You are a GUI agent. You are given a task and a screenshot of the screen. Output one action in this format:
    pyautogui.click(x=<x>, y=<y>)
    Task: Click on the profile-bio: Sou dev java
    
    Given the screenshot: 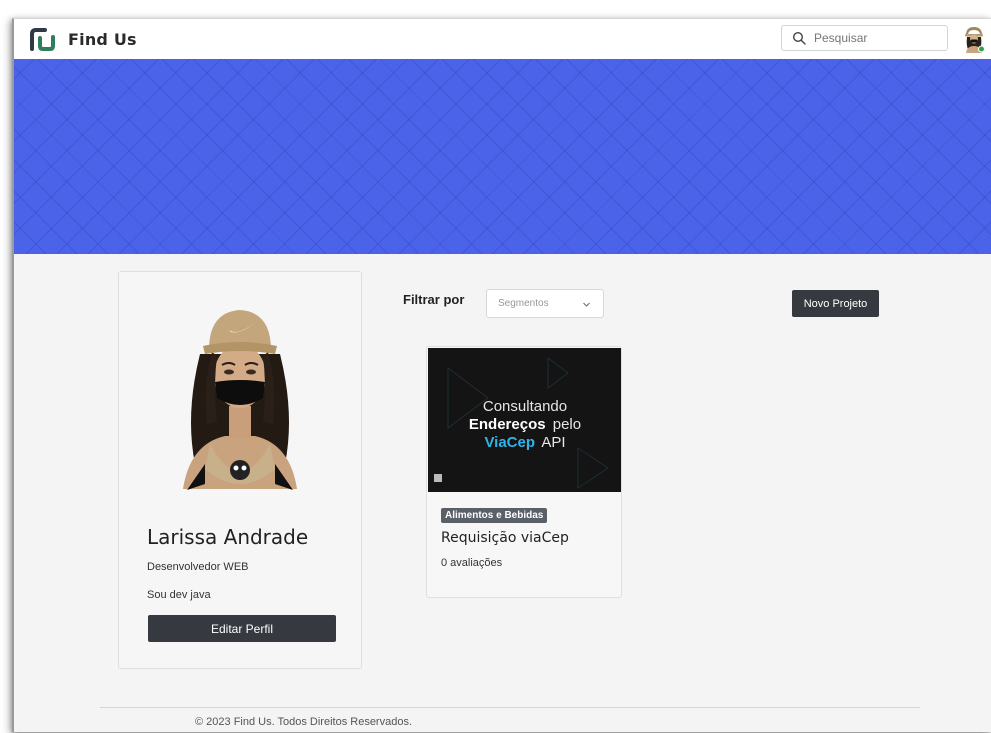 What is the action you would take?
    pyautogui.click(x=179, y=595)
    